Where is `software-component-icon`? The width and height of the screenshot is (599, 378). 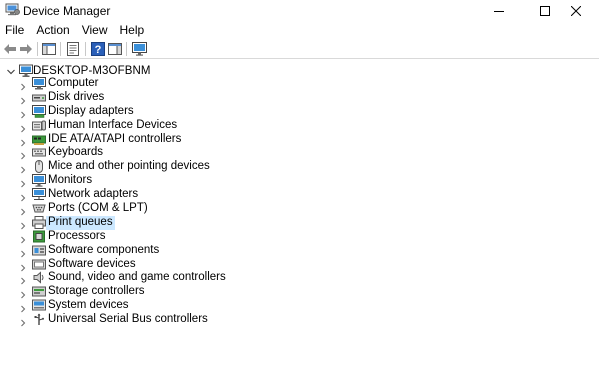 software-component-icon is located at coordinates (39, 250).